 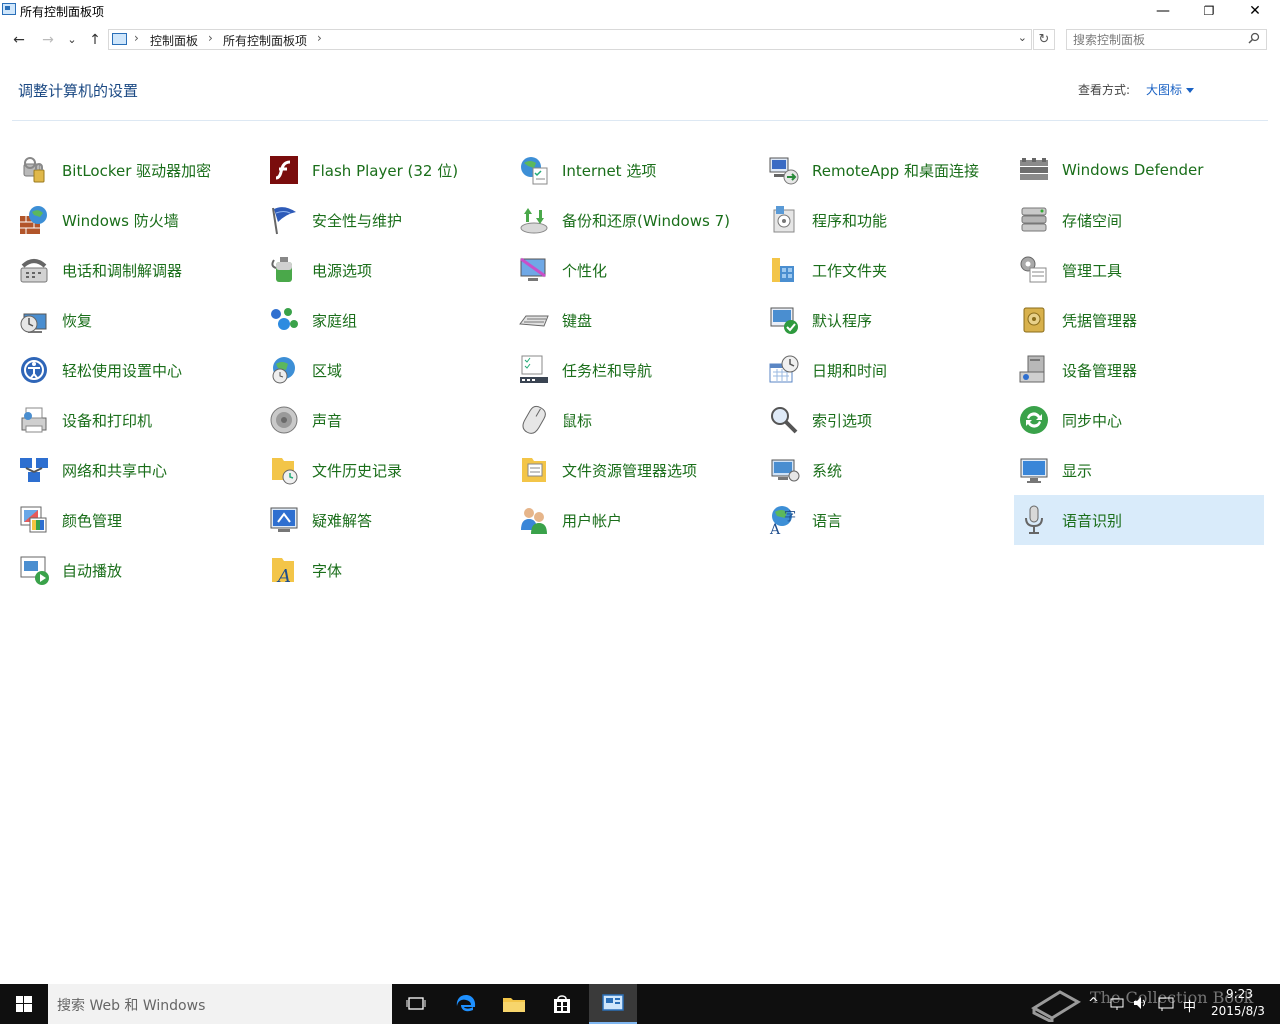 What do you see at coordinates (334, 320) in the screenshot?
I see `control-panel-item-label: 家庭组` at bounding box center [334, 320].